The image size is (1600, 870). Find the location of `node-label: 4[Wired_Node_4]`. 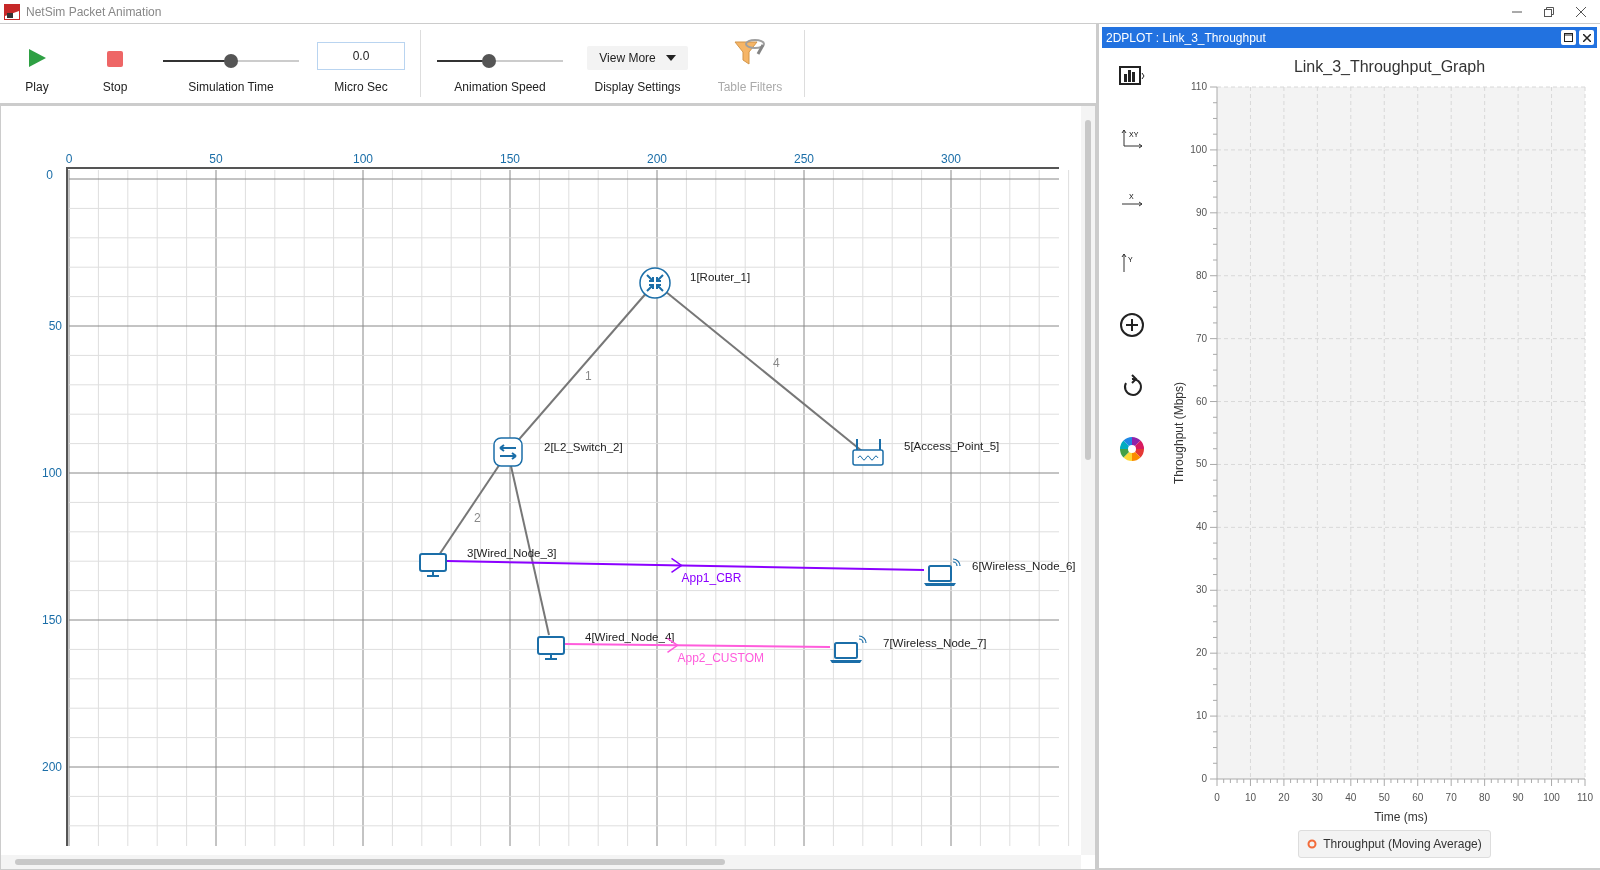

node-label: 4[Wired_Node_4] is located at coordinates (630, 637).